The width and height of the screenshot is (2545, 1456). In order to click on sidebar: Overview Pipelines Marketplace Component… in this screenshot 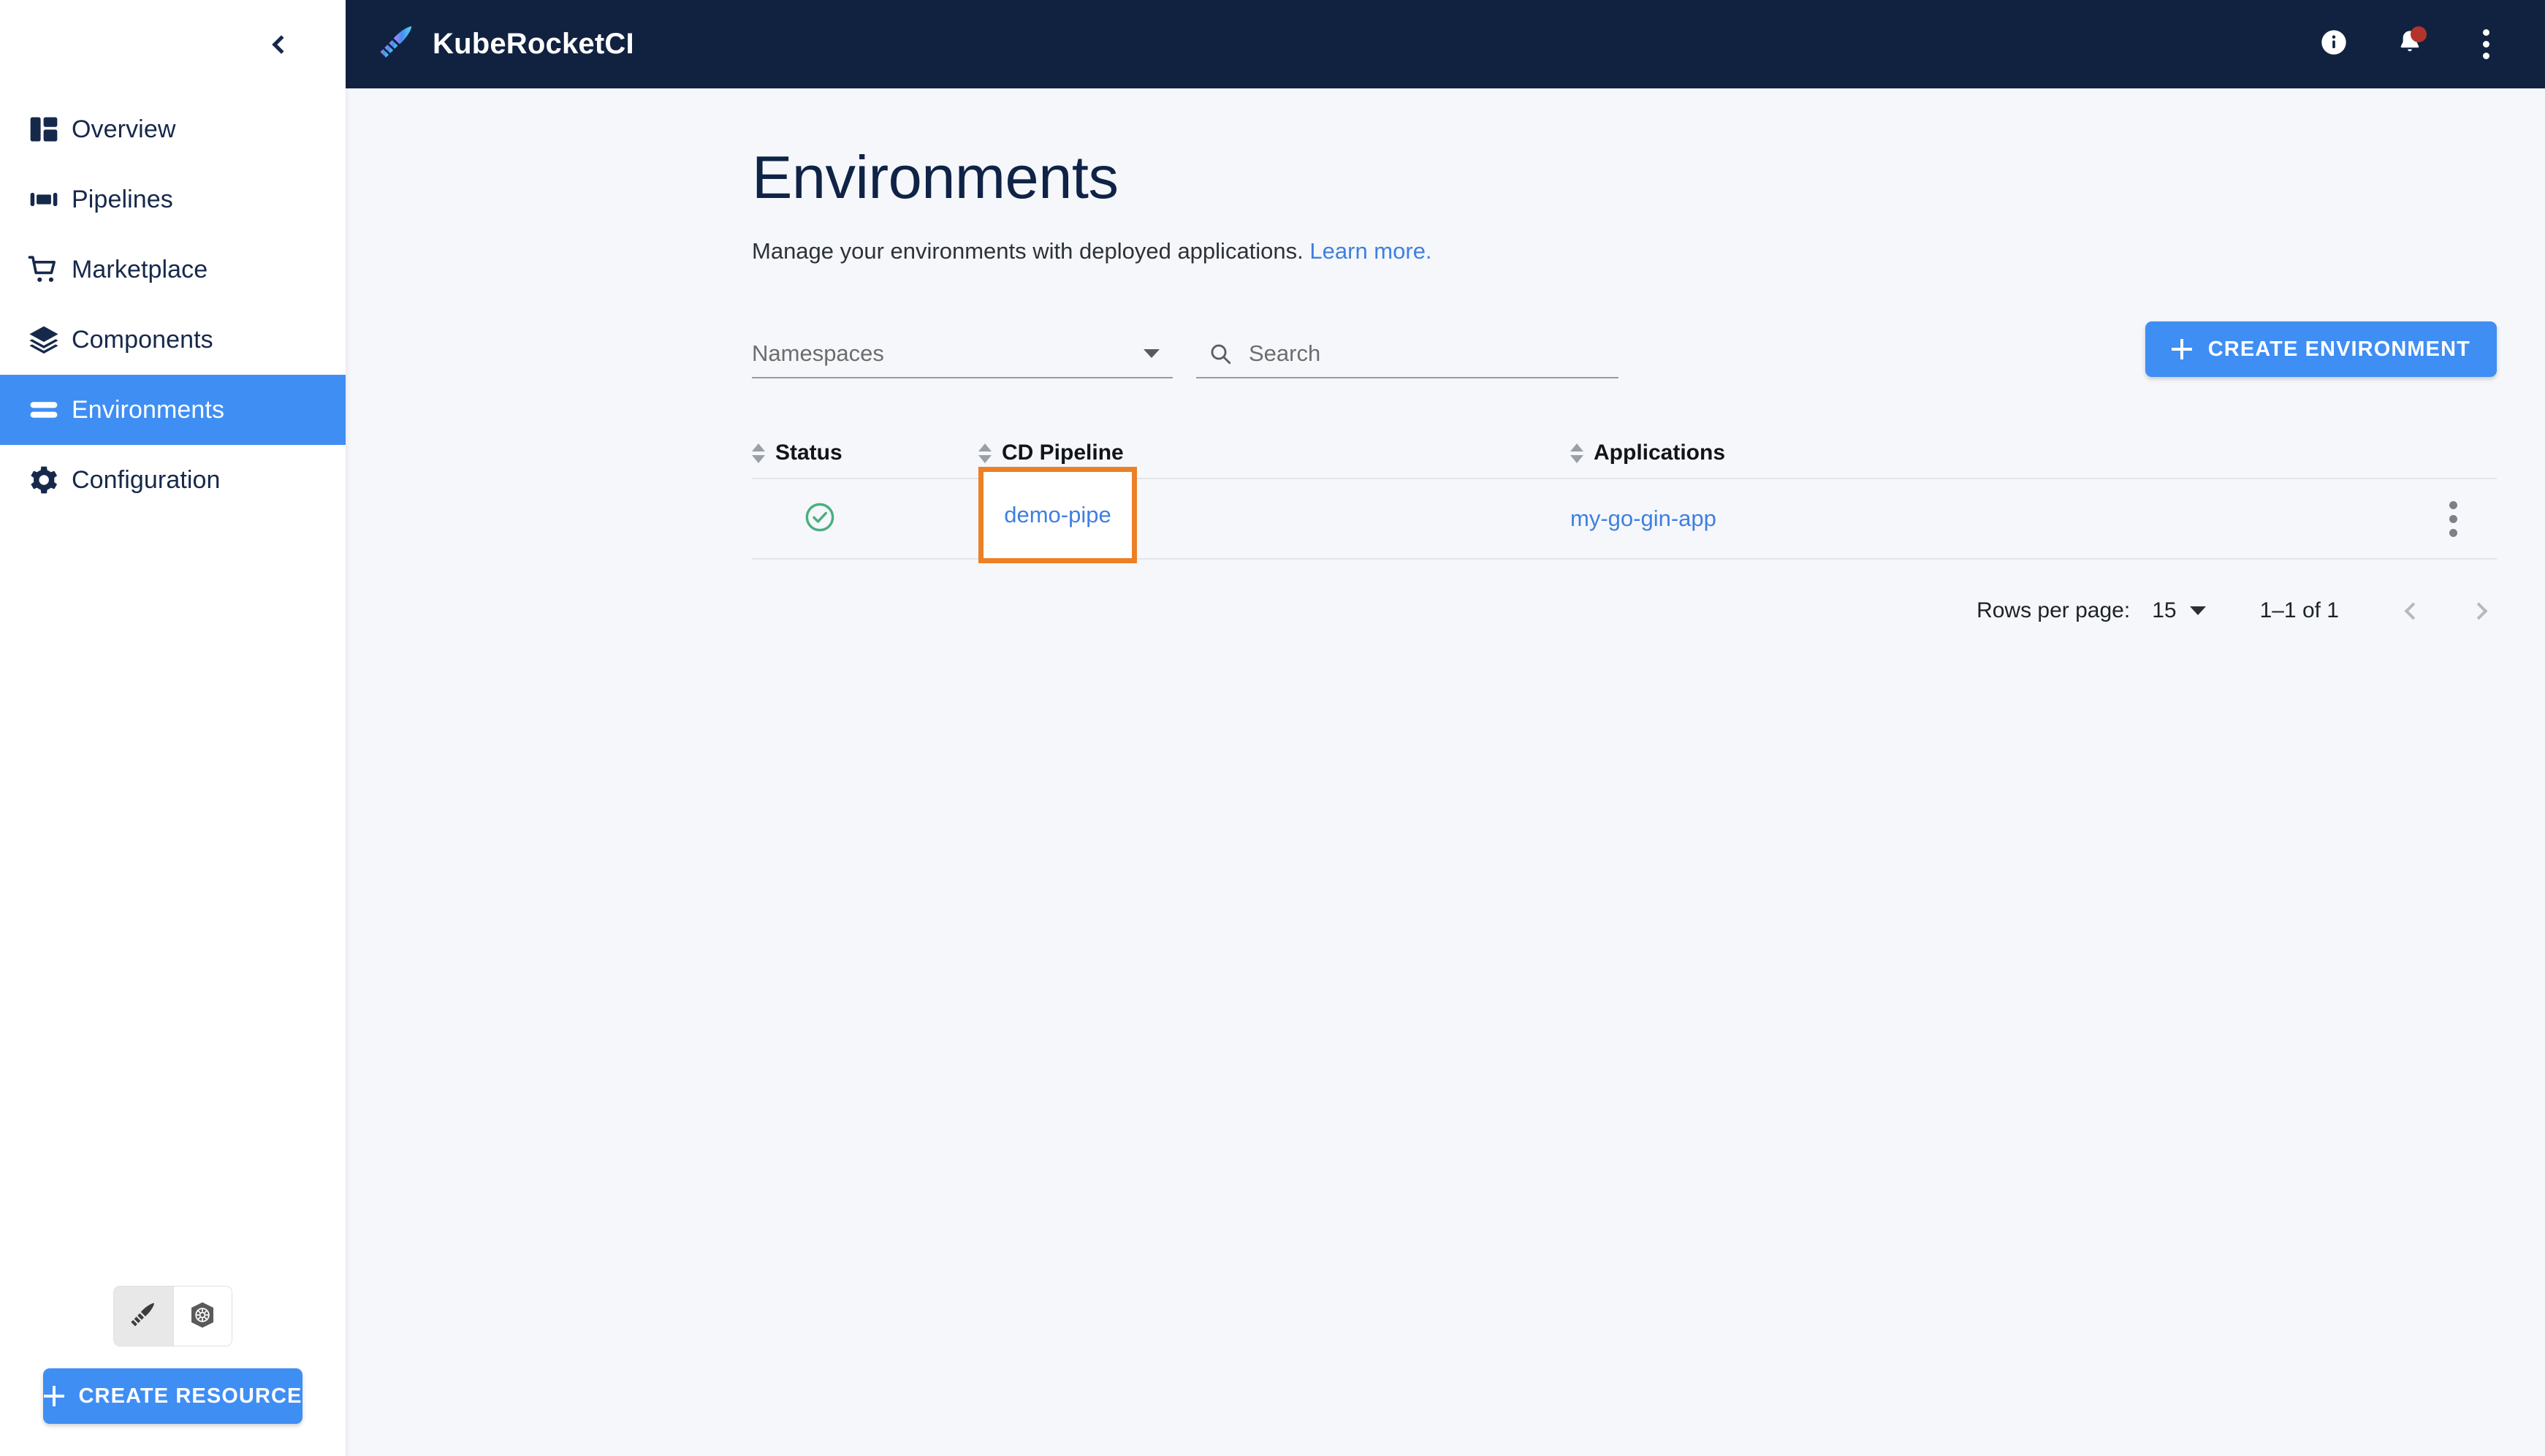, I will do `click(173, 728)`.